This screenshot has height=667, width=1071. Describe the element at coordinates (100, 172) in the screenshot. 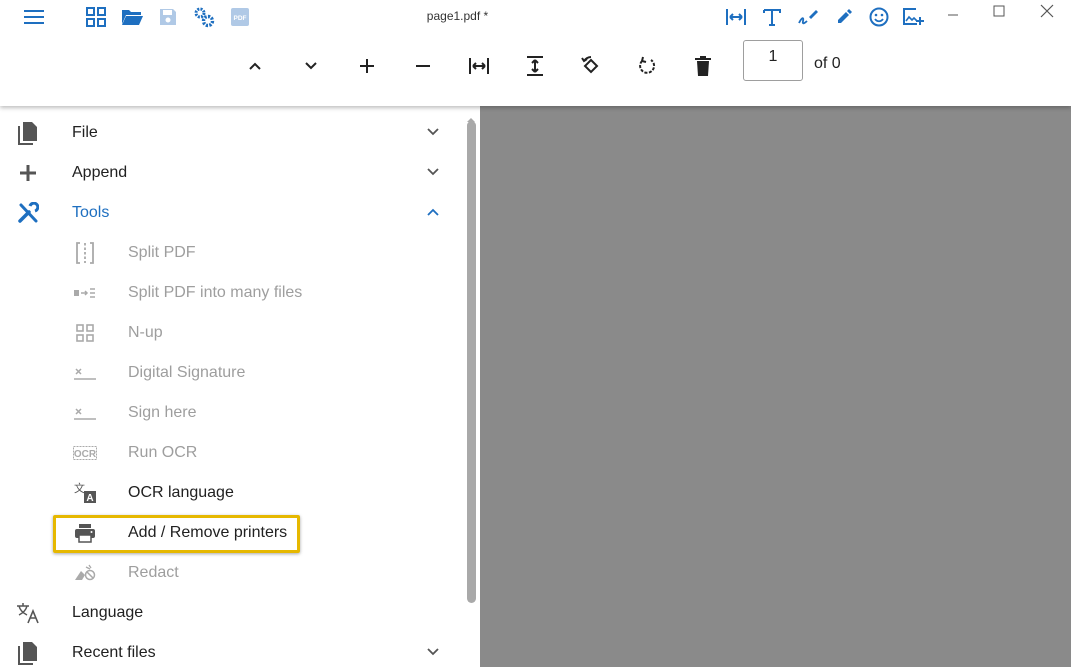

I see `menu-item-append-label: Append` at that location.